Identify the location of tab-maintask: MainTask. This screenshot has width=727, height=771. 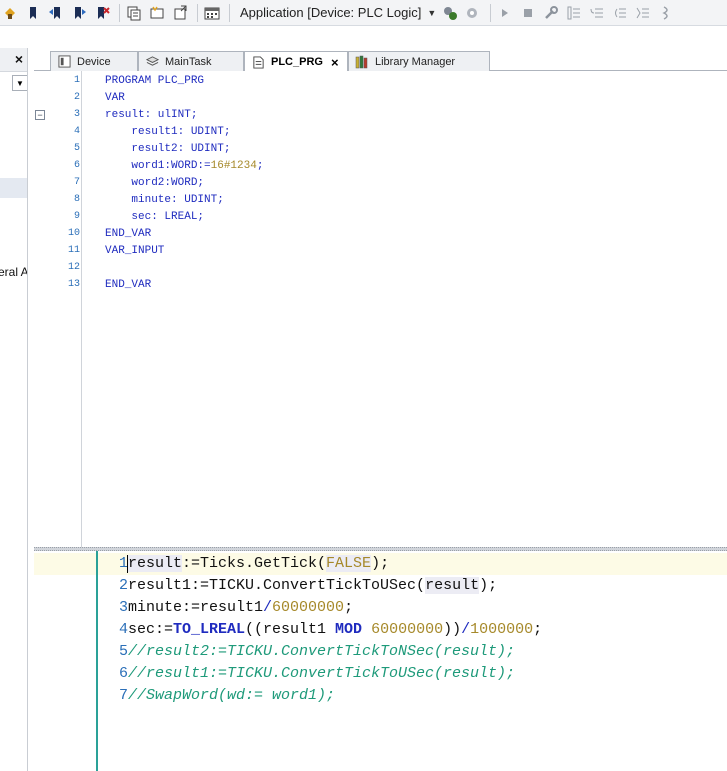
(191, 61).